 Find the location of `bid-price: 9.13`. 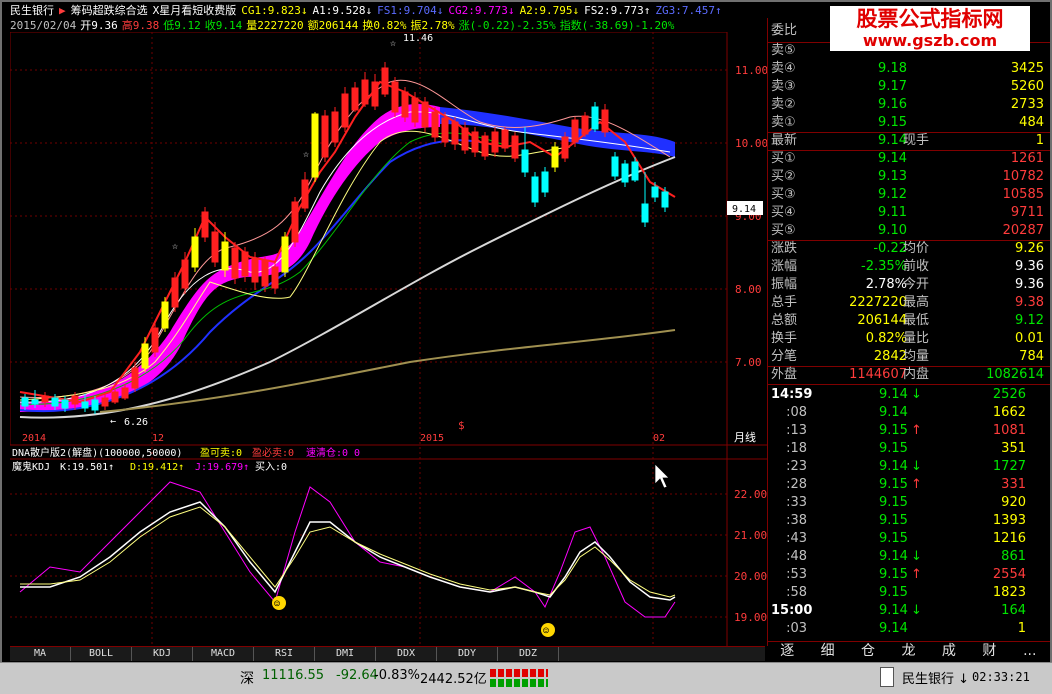

bid-price: 9.13 is located at coordinates (892, 176).